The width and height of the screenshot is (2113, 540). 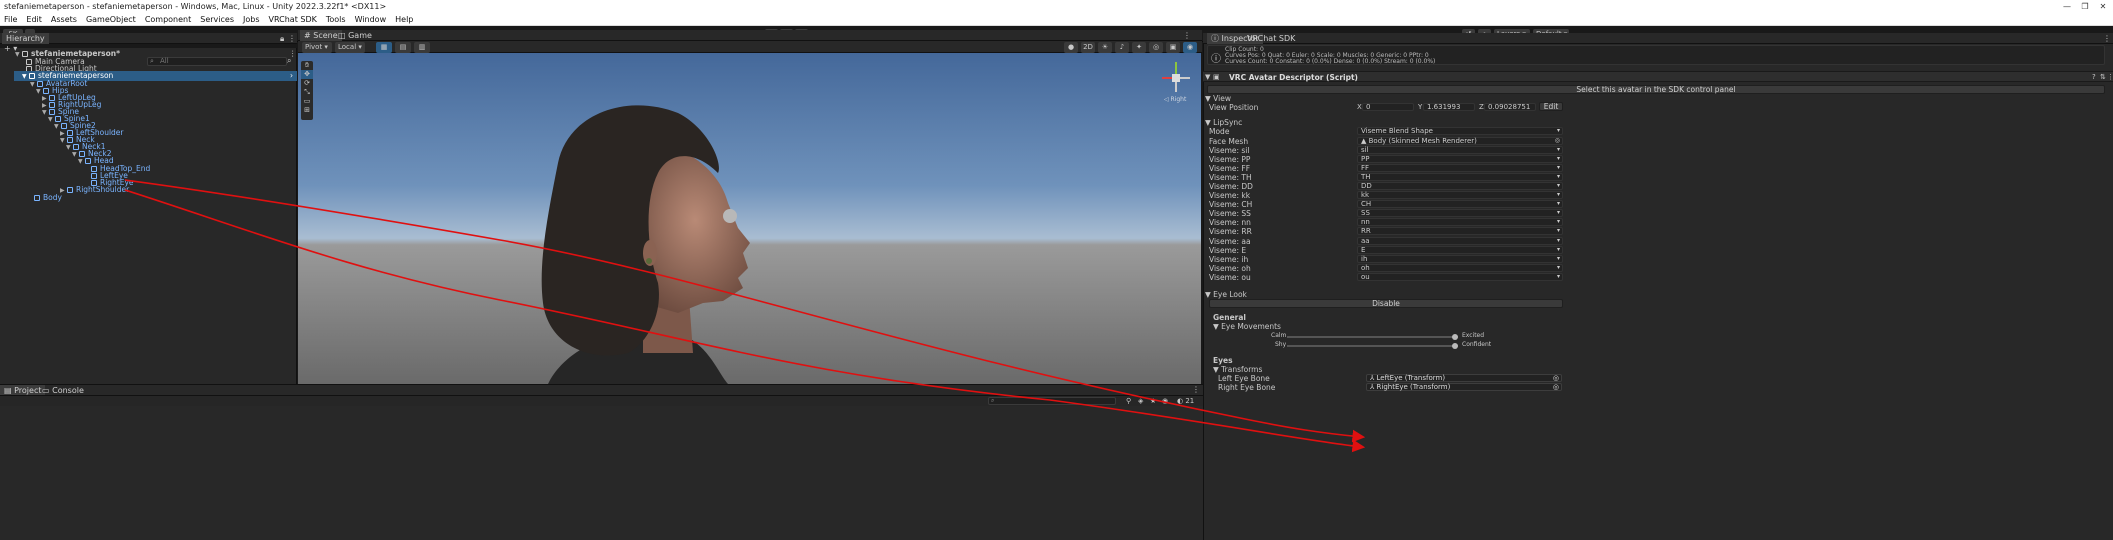 I want to click on hierarchy-item-body: Body, so click(x=48, y=198).